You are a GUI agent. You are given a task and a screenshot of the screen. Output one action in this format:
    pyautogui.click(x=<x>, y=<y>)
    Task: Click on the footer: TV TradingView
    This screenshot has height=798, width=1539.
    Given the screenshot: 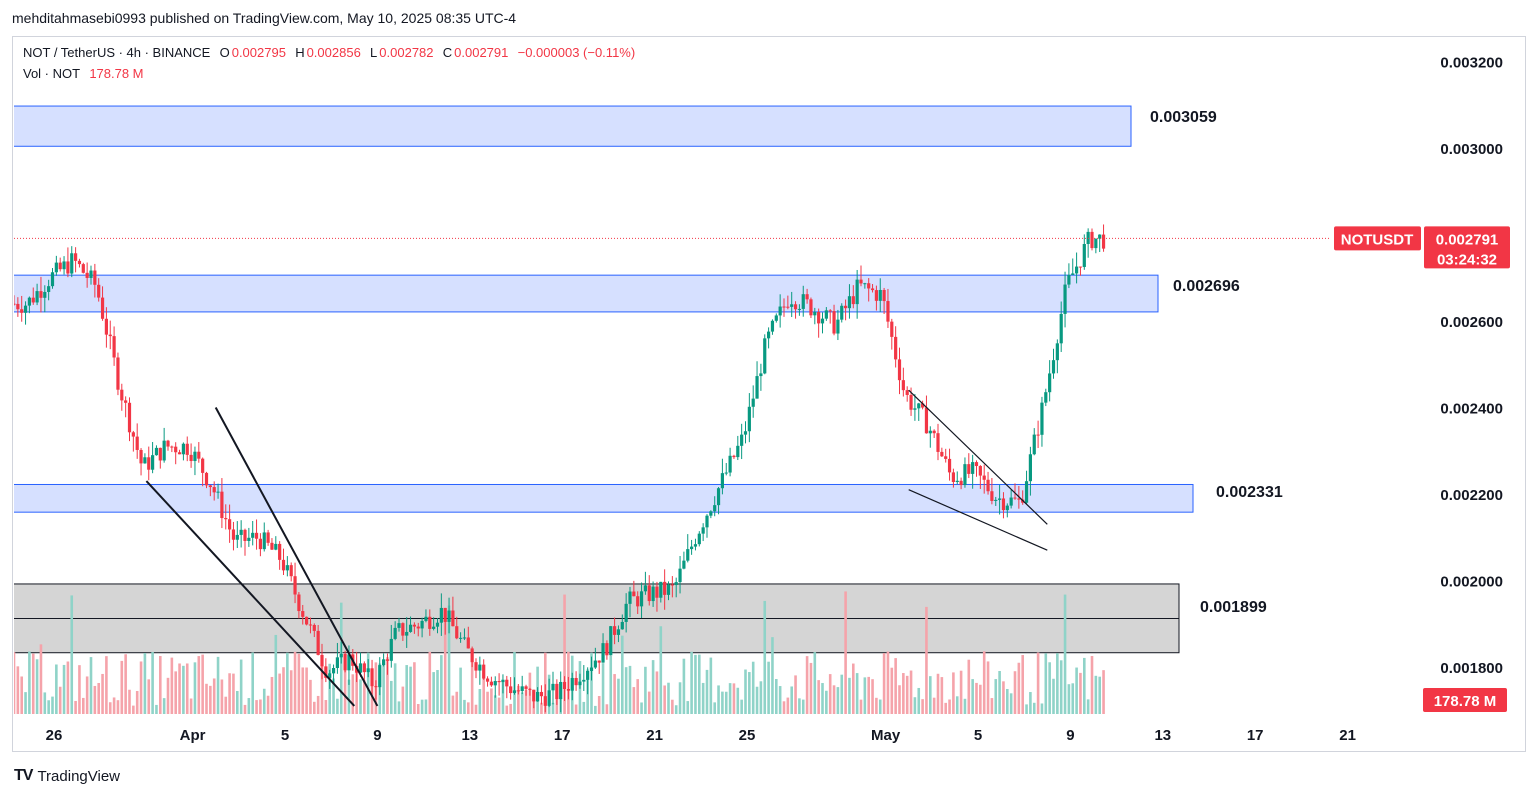 What is the action you would take?
    pyautogui.click(x=67, y=776)
    